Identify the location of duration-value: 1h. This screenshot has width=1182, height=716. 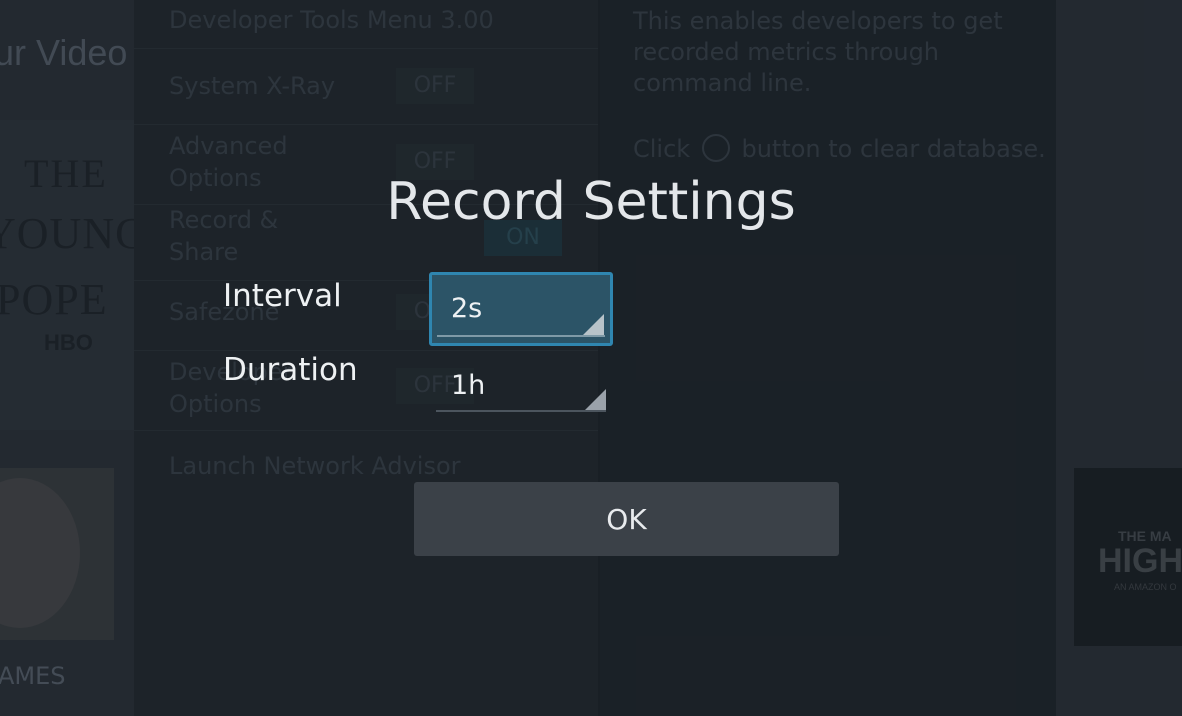
(468, 385).